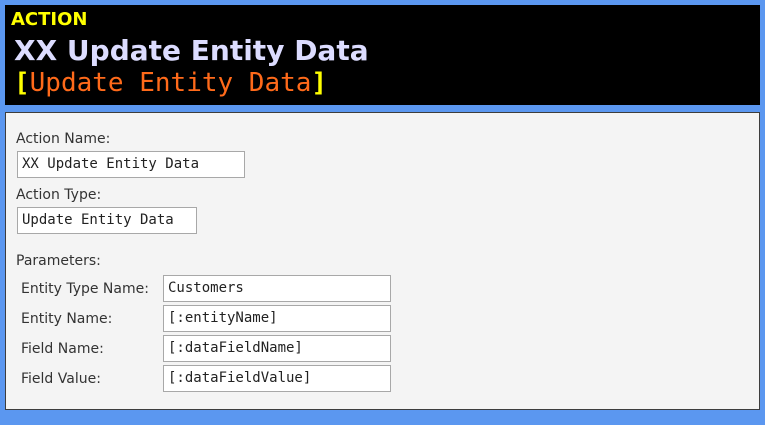 The image size is (765, 425). I want to click on param-label-field-name: Field Name:, so click(62, 349).